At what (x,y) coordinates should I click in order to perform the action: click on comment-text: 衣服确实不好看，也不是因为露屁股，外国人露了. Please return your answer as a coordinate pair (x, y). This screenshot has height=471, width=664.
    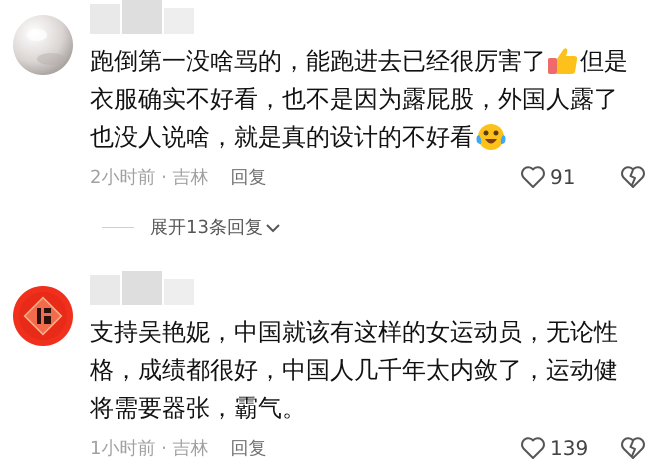
    Looking at the image, I should click on (354, 99).